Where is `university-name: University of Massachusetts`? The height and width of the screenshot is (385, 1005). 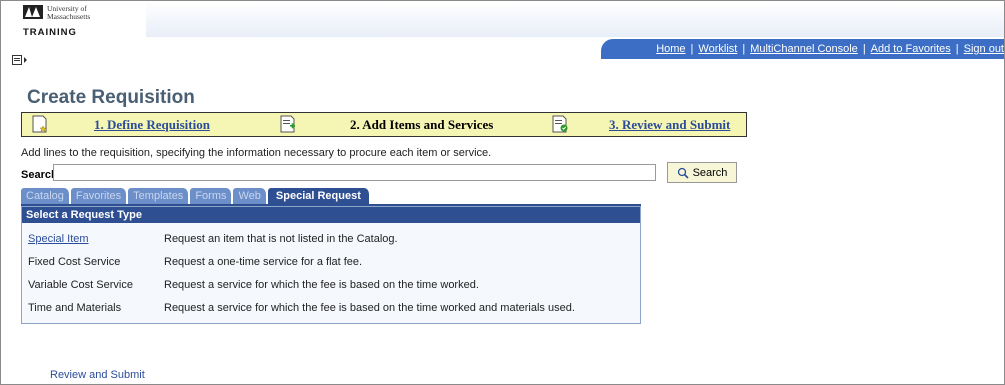 university-name: University of Massachusetts is located at coordinates (69, 12).